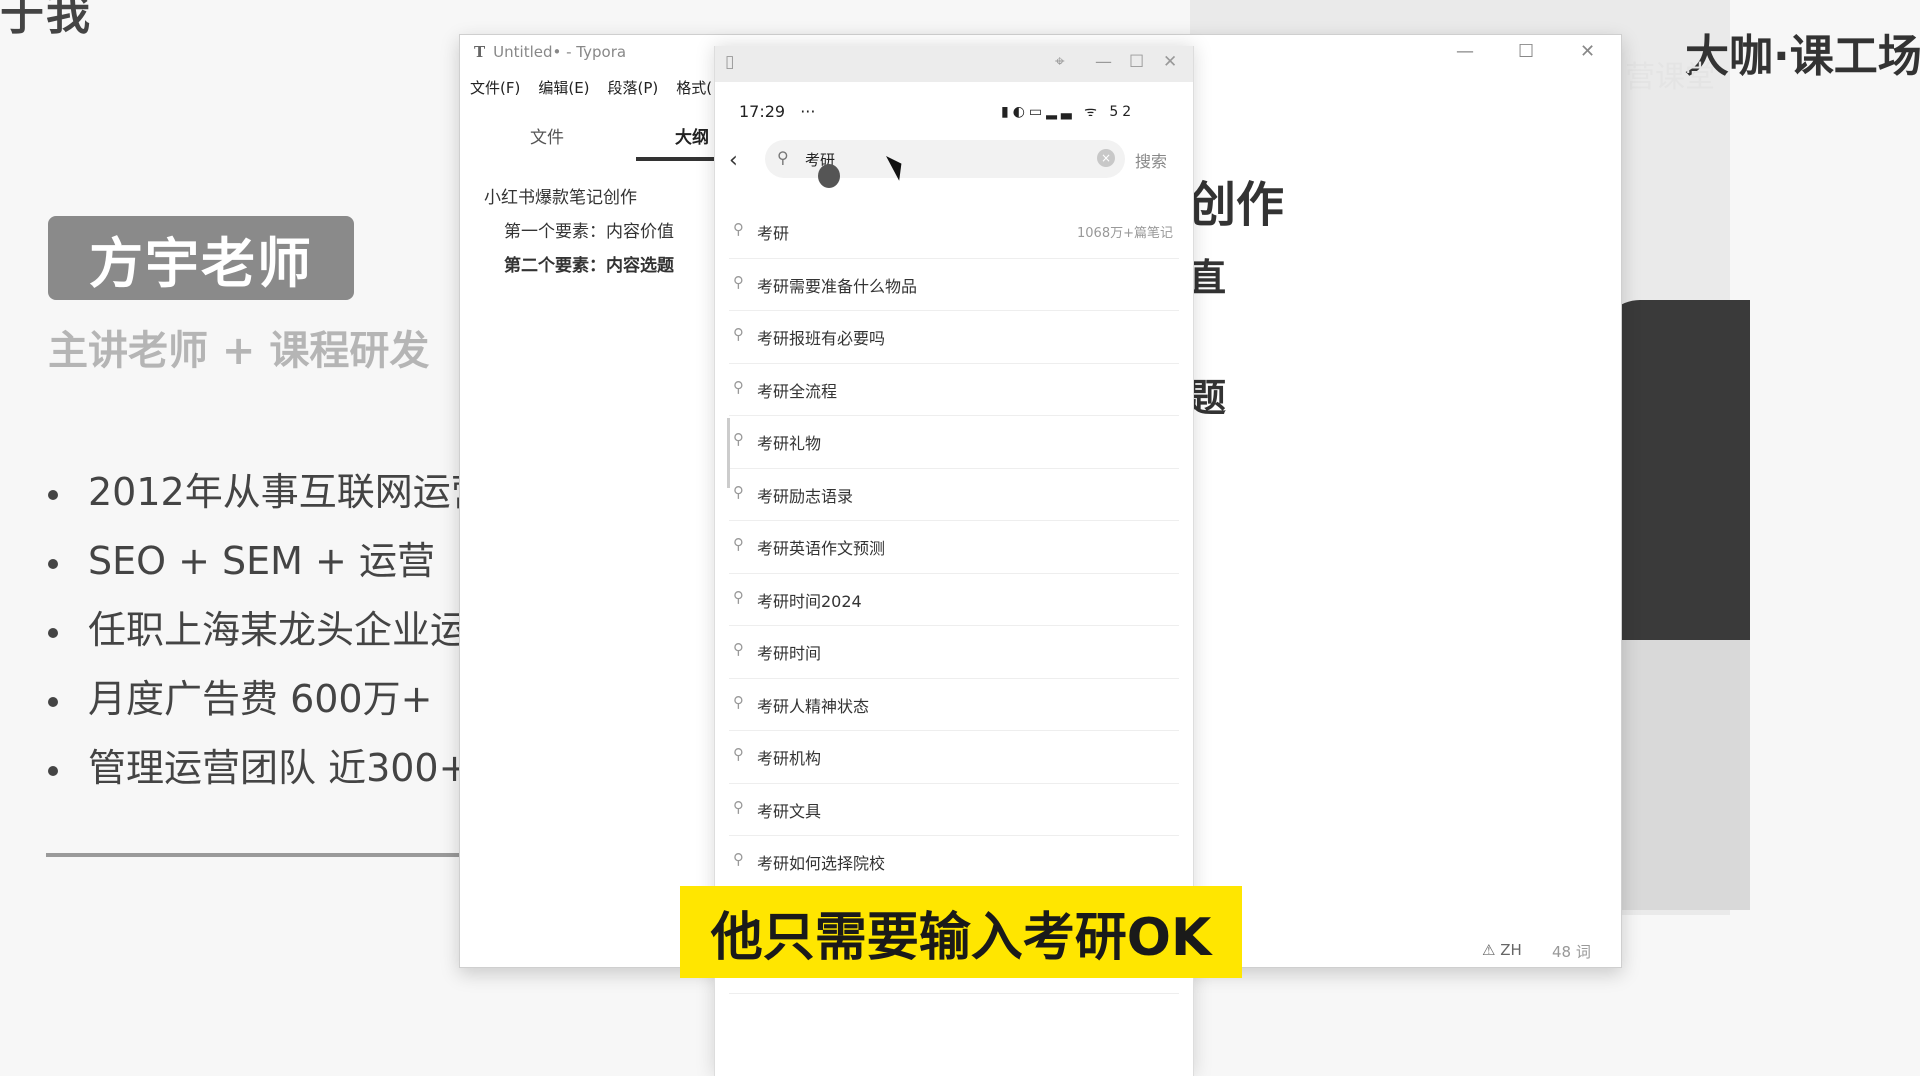 The height and width of the screenshot is (1076, 1920). I want to click on suggestion-item: ⚲ 考研人精神状态, so click(954, 705).